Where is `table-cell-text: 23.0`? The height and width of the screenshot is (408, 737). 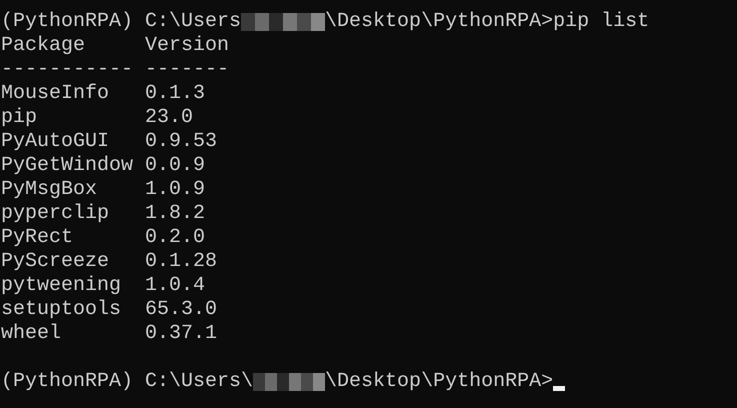 table-cell-text: 23.0 is located at coordinates (169, 118).